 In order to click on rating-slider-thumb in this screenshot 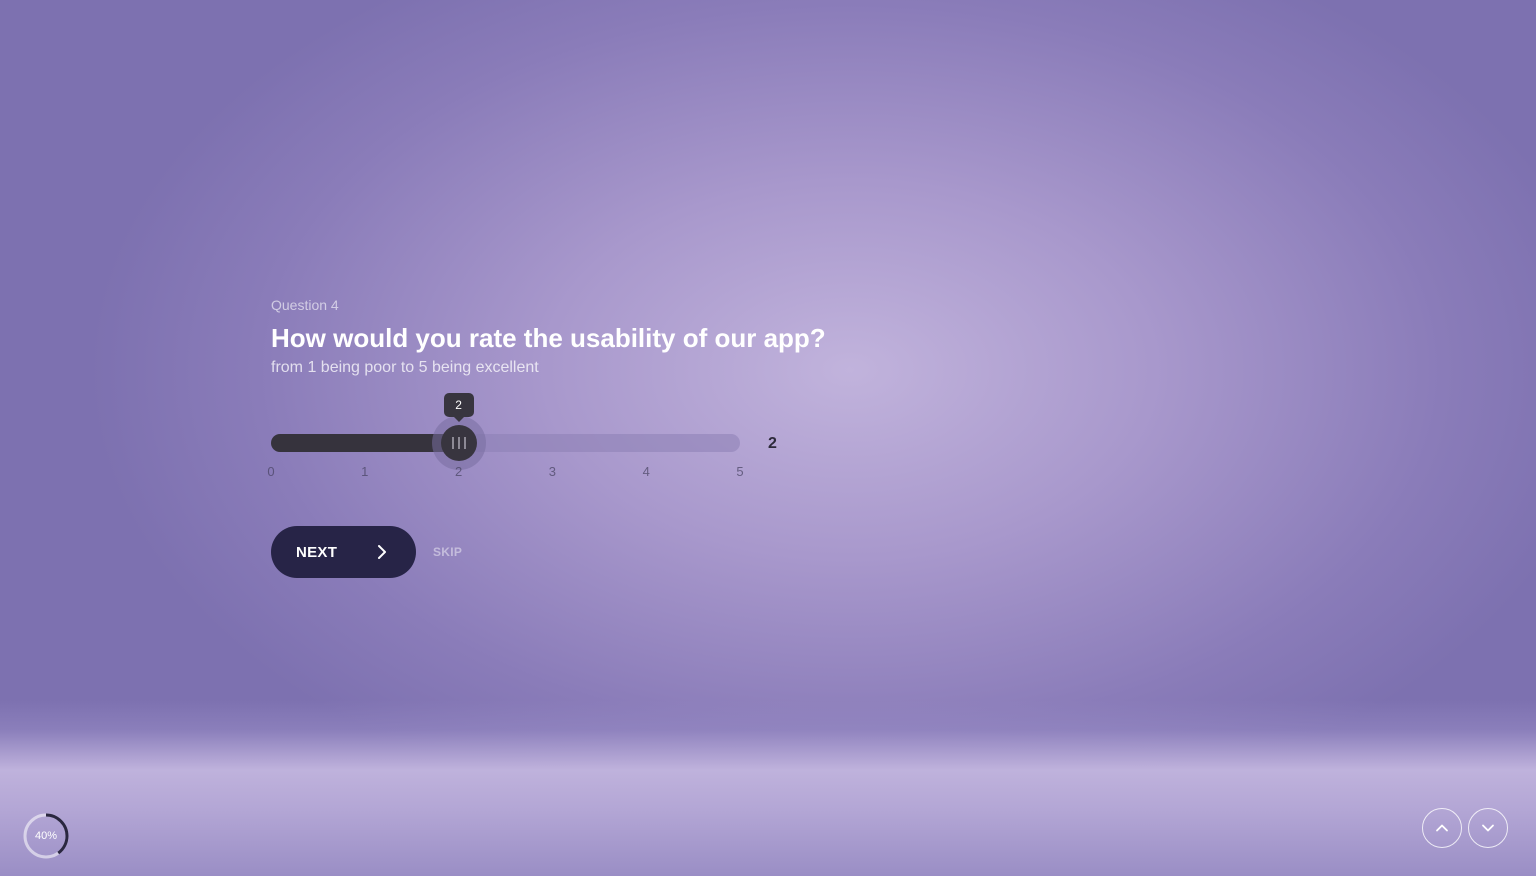, I will do `click(458, 443)`.